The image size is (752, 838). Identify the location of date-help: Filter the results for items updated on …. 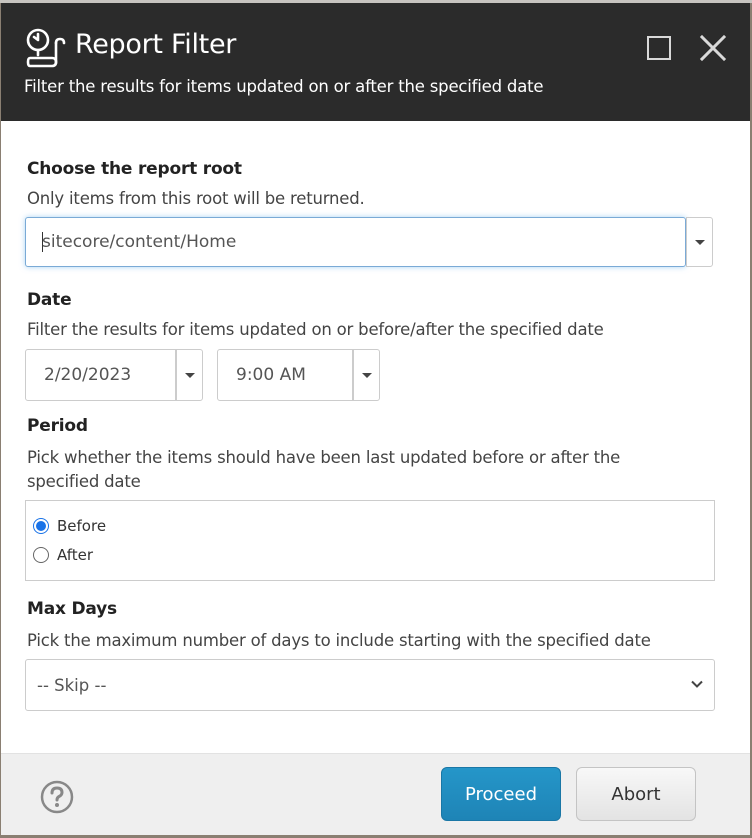
(315, 329).